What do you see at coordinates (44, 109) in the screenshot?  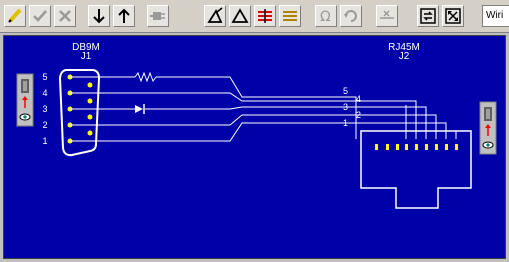 I see `db9-pin-3-label: 3` at bounding box center [44, 109].